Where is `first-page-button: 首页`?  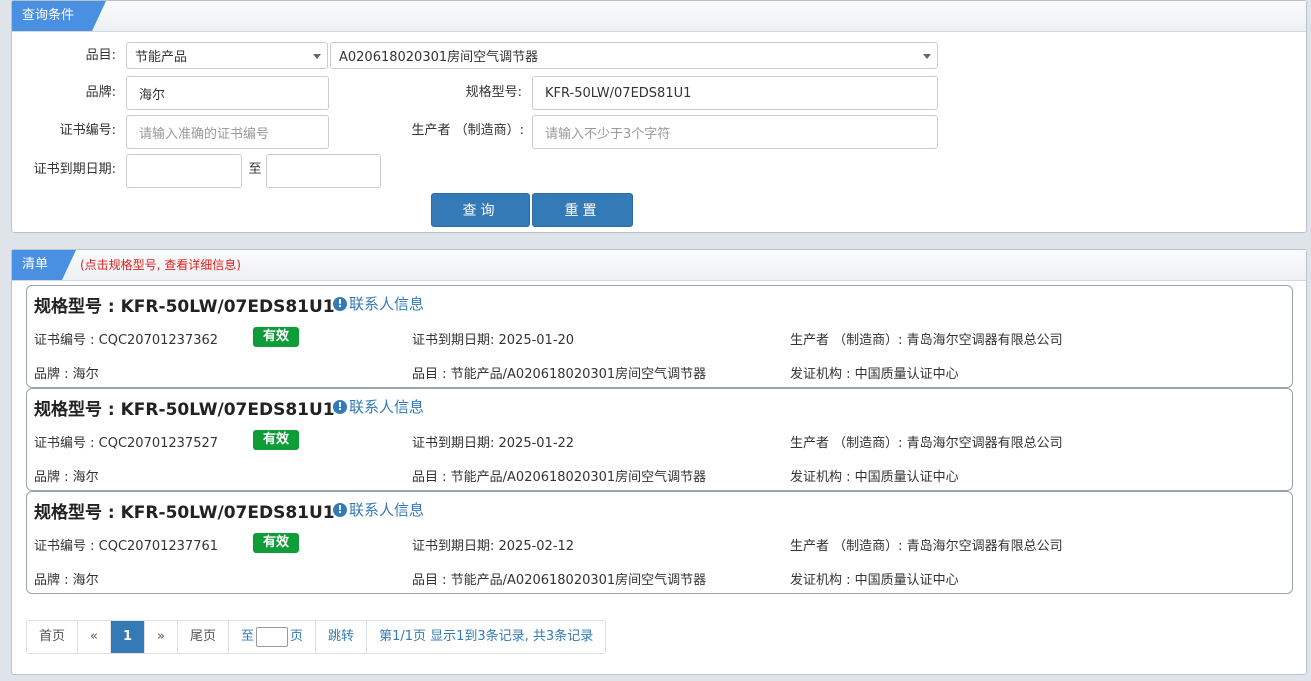 first-page-button: 首页 is located at coordinates (53, 637).